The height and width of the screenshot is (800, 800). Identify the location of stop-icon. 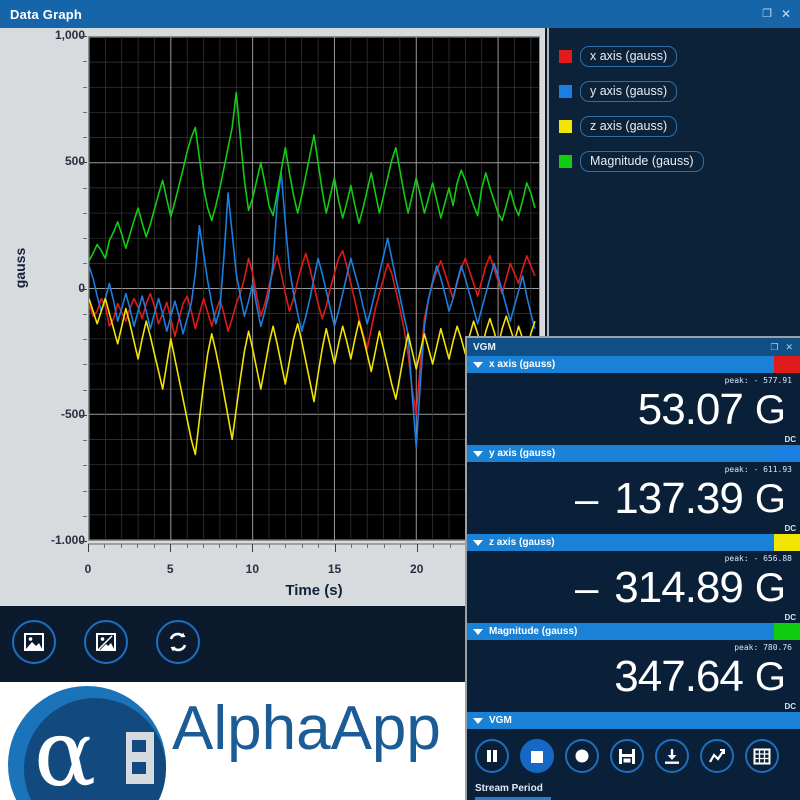
(537, 757).